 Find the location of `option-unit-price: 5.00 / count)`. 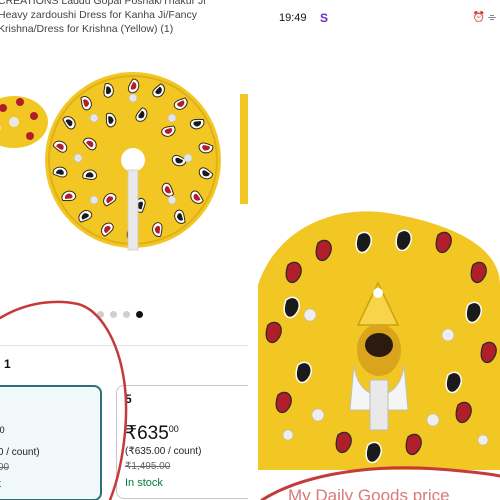

option-unit-price: 5.00 / count) is located at coordinates (20, 452).